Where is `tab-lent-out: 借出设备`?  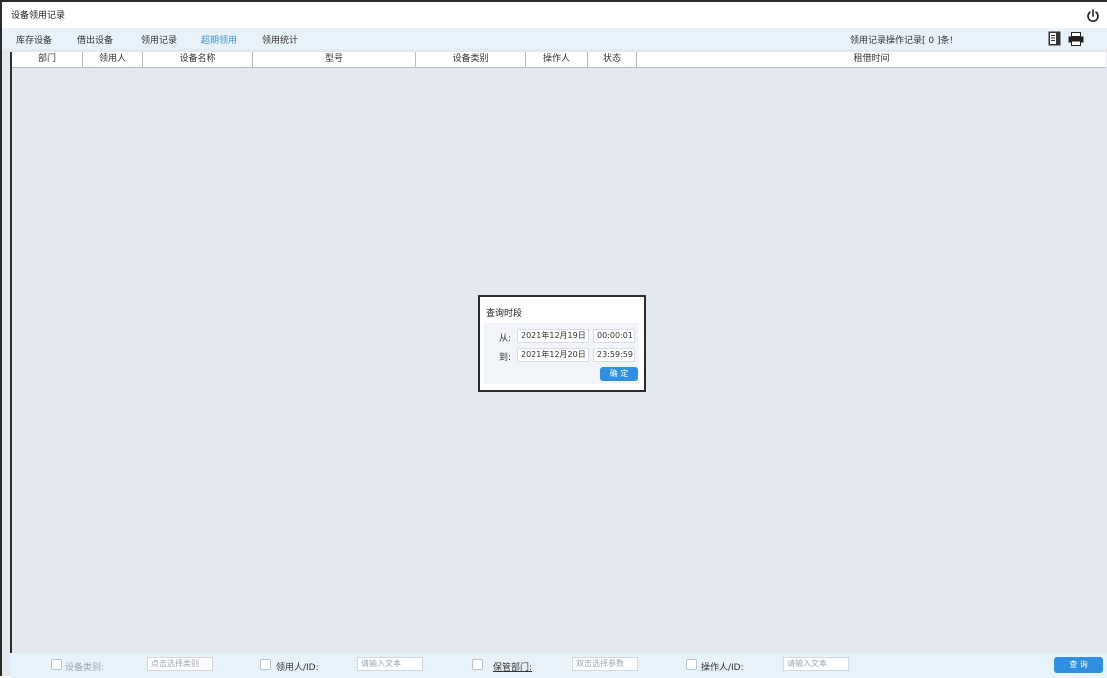 tab-lent-out: 借出设备 is located at coordinates (95, 39).